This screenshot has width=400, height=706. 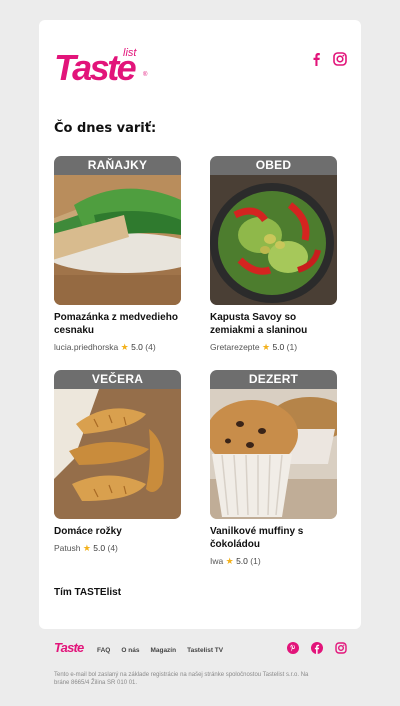 What do you see at coordinates (117, 324) in the screenshot?
I see `recipe-title: Pomazánka z medvedieho cesnaku` at bounding box center [117, 324].